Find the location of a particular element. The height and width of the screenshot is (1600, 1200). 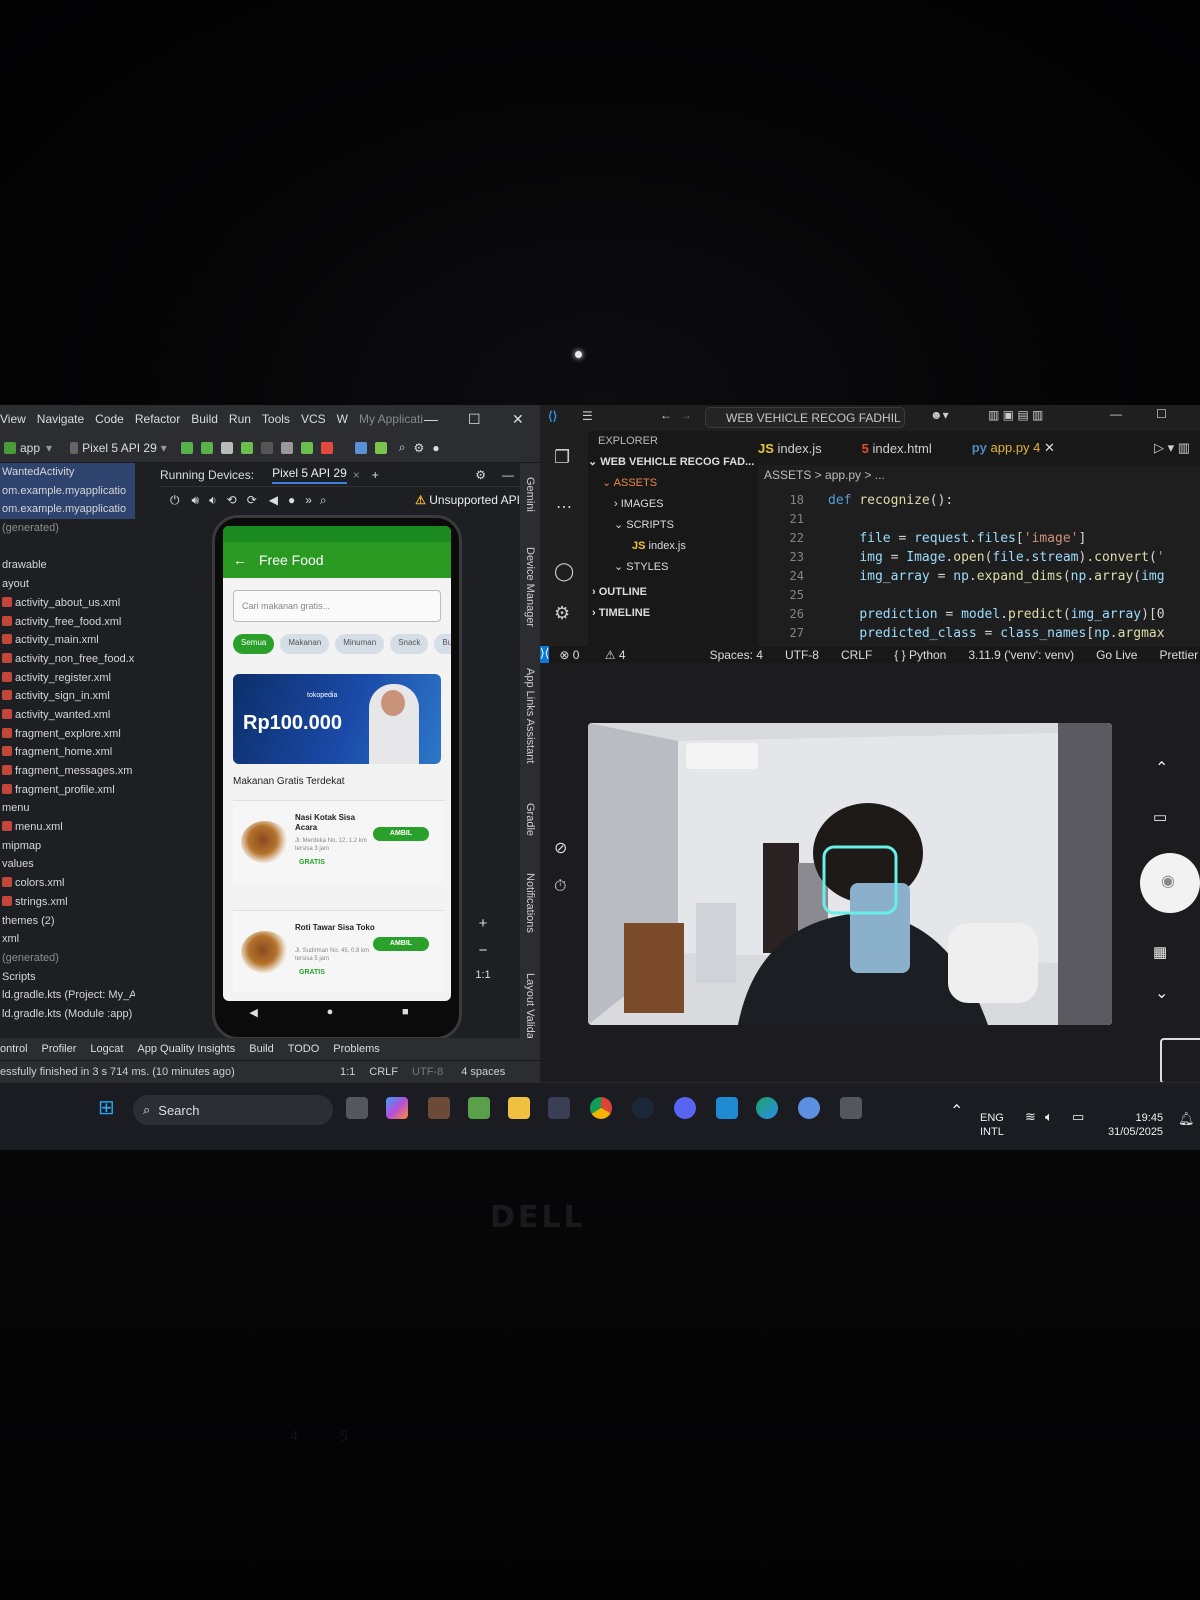

caret-position: 1:1 is located at coordinates (347, 1072).